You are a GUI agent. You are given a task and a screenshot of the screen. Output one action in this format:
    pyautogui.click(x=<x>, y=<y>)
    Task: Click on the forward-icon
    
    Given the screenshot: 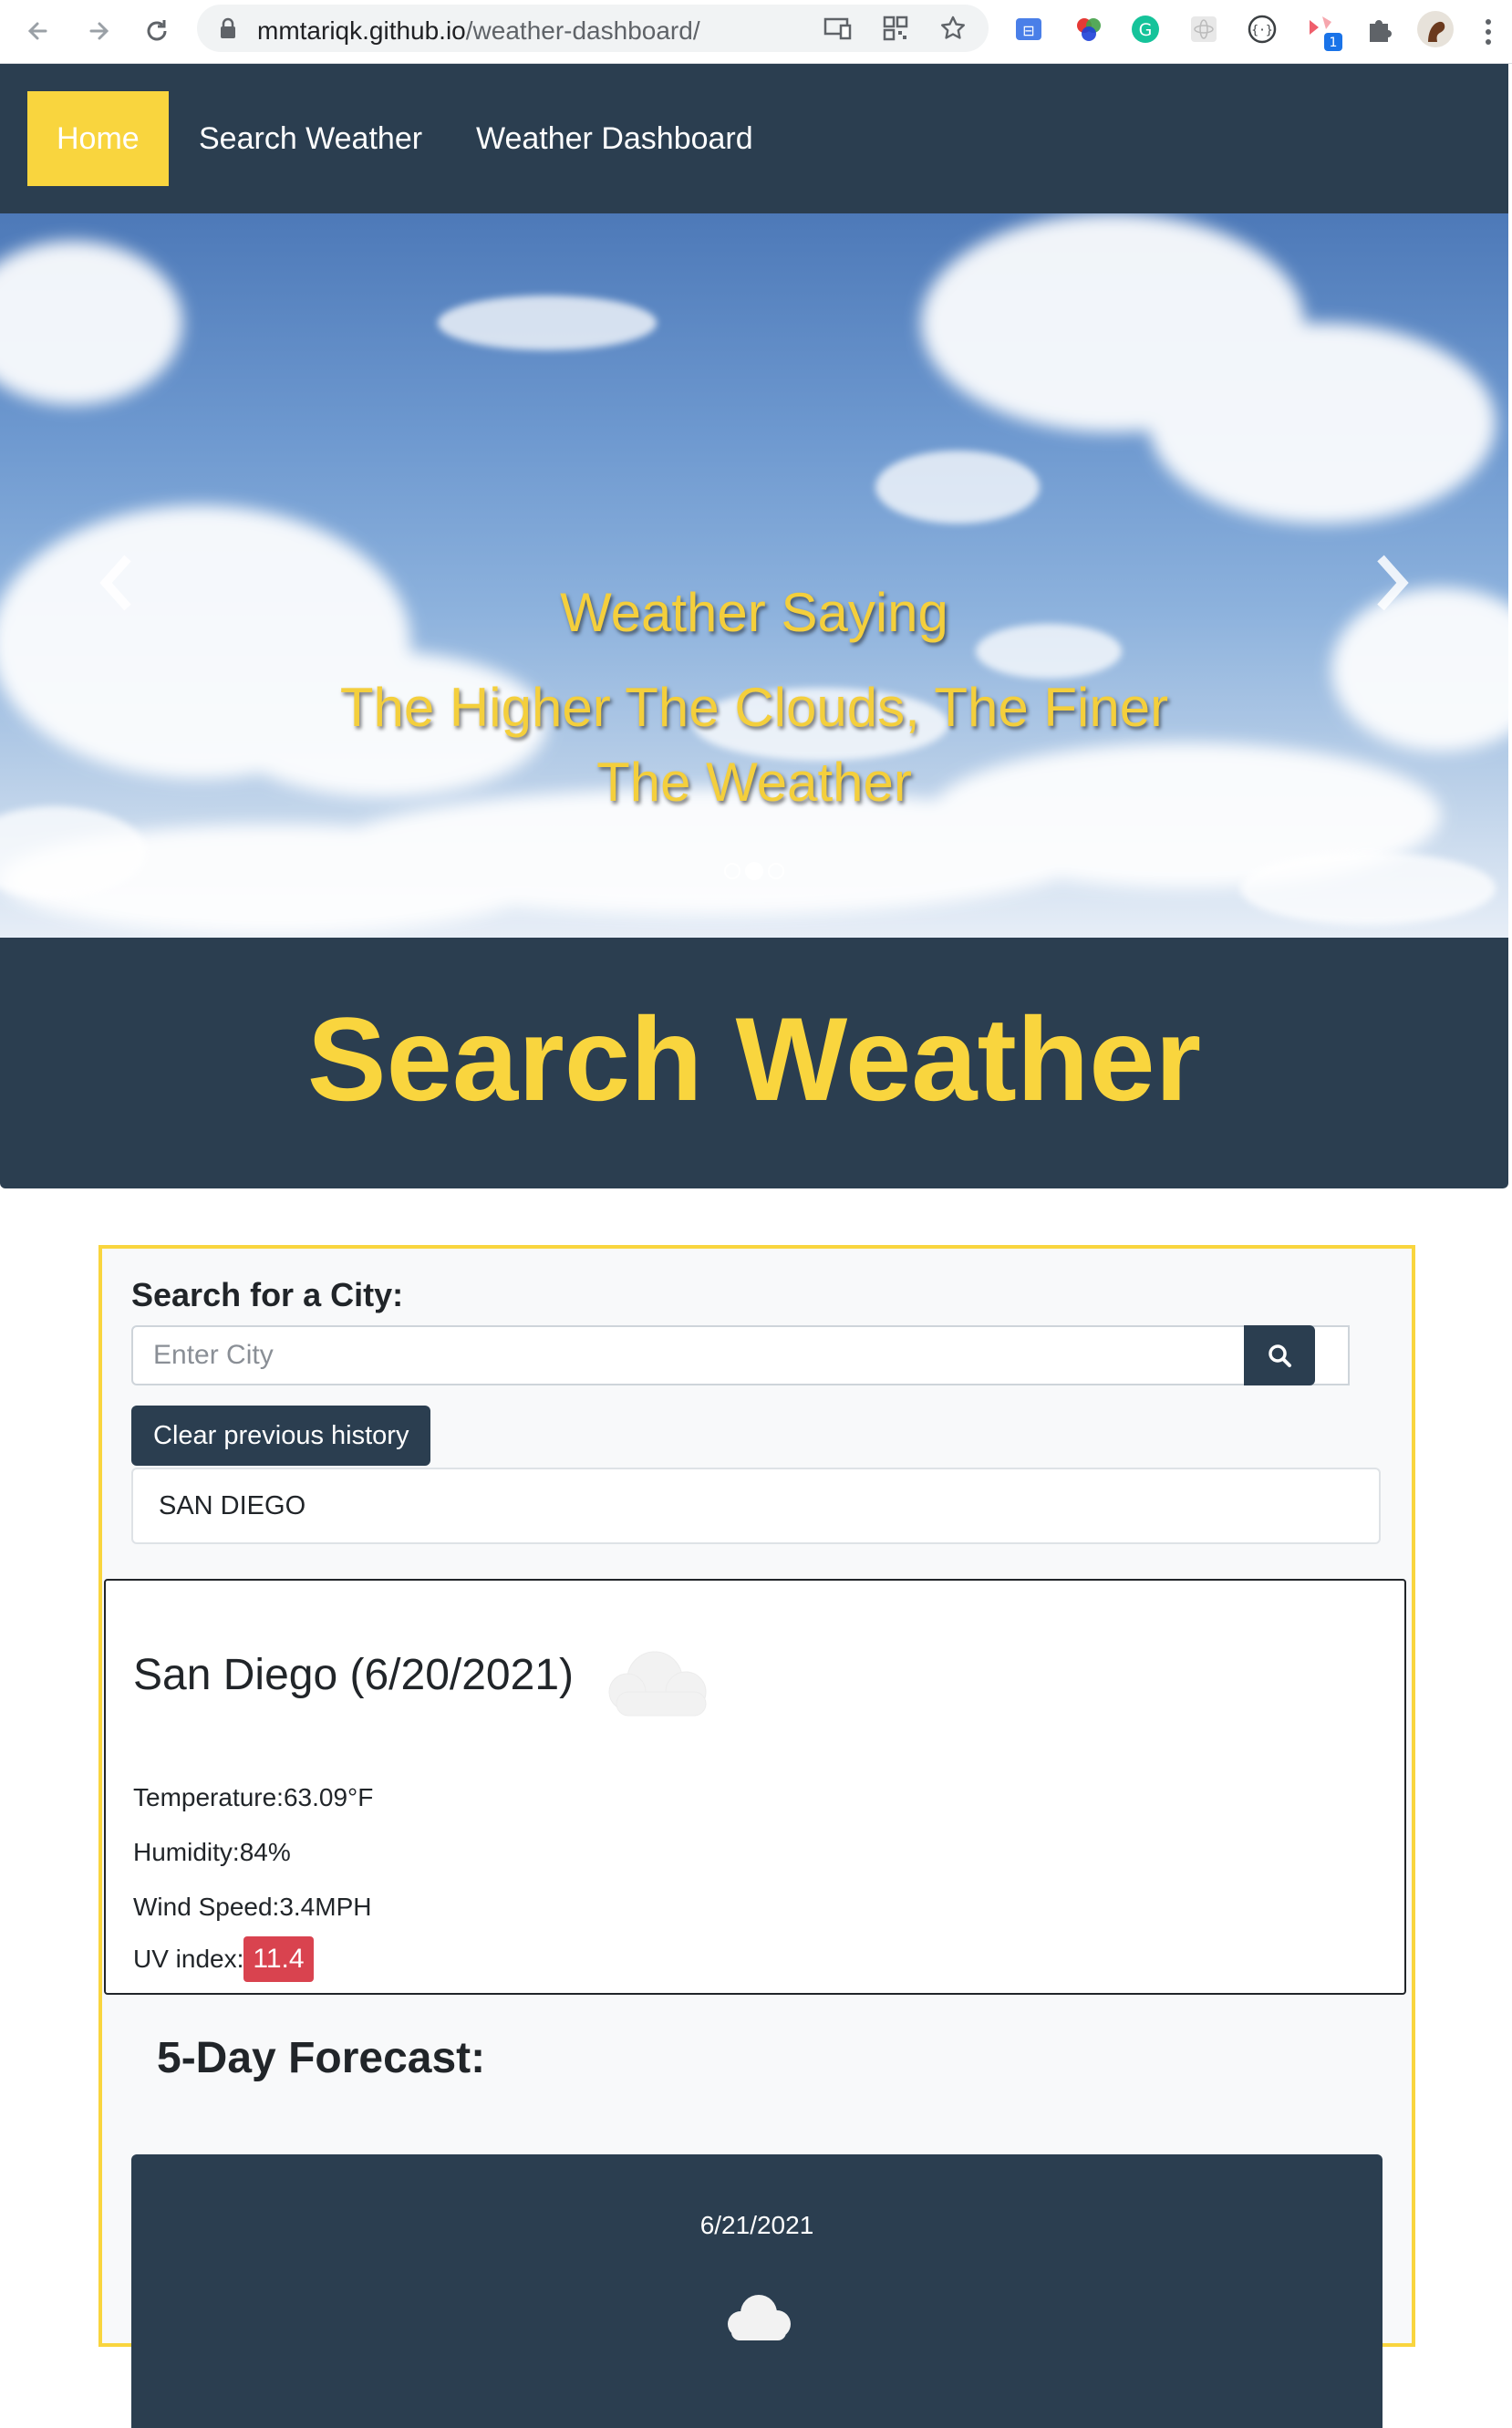 What is the action you would take?
    pyautogui.click(x=98, y=31)
    